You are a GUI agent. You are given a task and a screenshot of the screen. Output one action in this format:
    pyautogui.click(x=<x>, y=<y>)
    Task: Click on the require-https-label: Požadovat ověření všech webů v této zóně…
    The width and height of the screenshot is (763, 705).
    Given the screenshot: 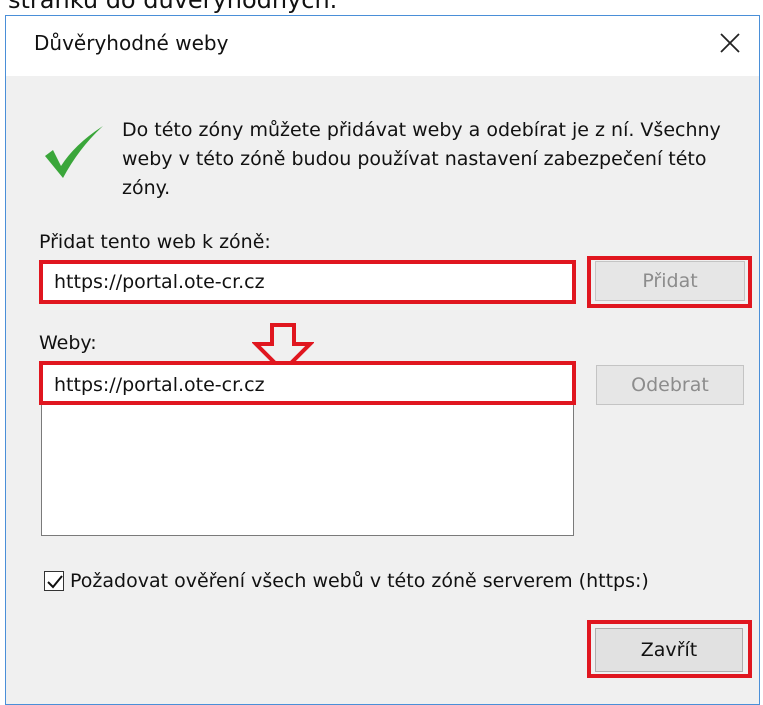 What is the action you would take?
    pyautogui.click(x=359, y=581)
    